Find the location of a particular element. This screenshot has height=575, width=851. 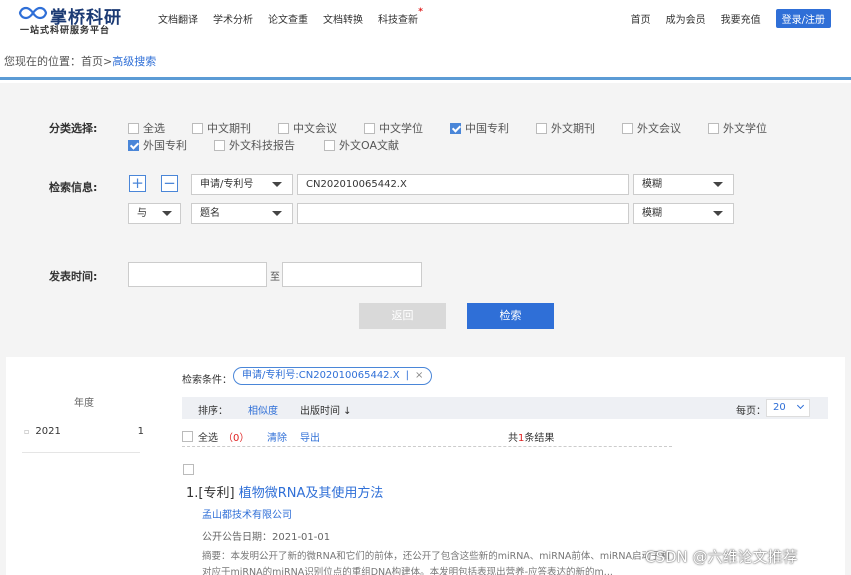

condition-label: 检索条件： is located at coordinates (207, 380).